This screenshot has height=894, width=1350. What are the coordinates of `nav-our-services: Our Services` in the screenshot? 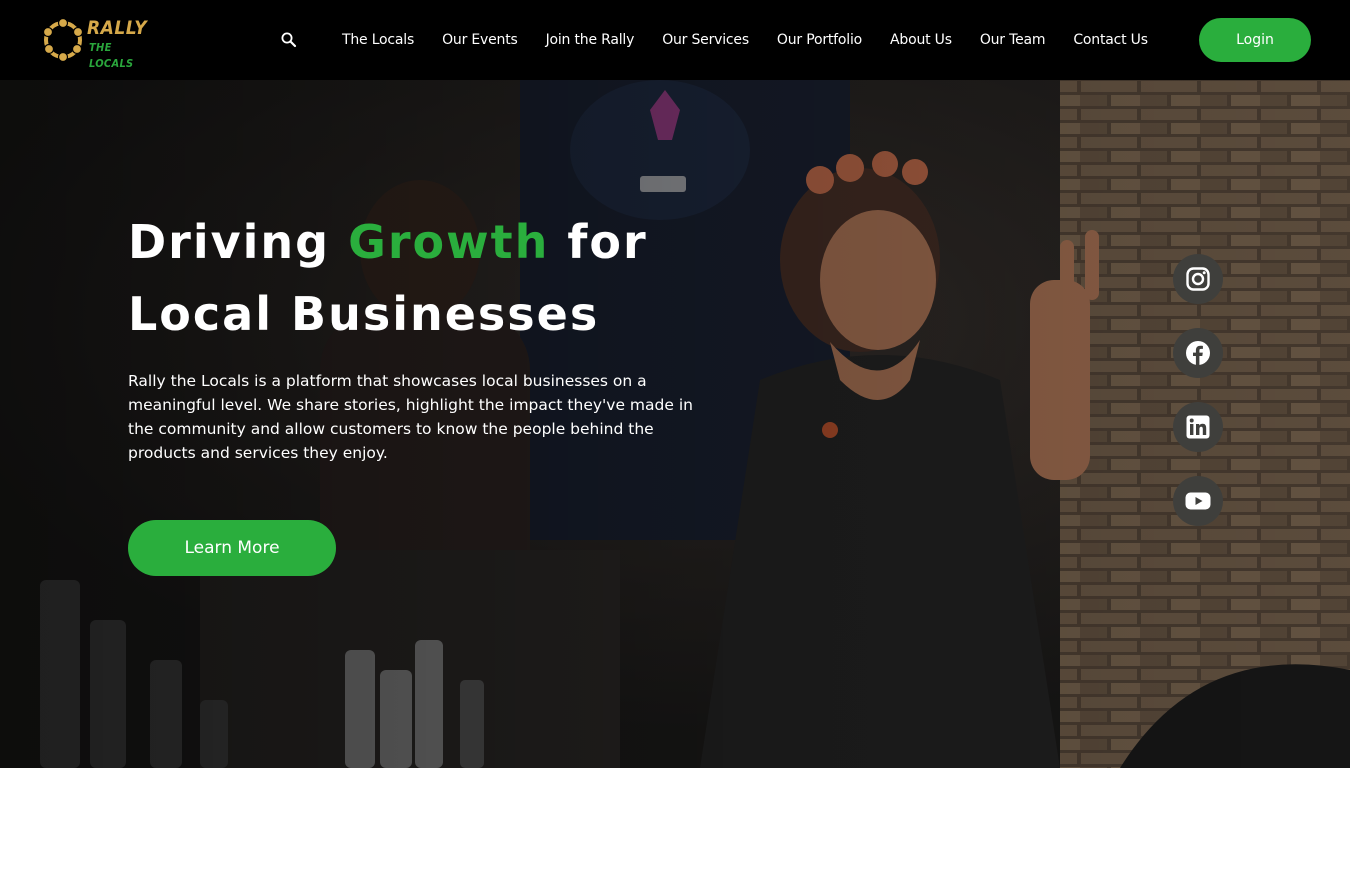 It's located at (705, 40).